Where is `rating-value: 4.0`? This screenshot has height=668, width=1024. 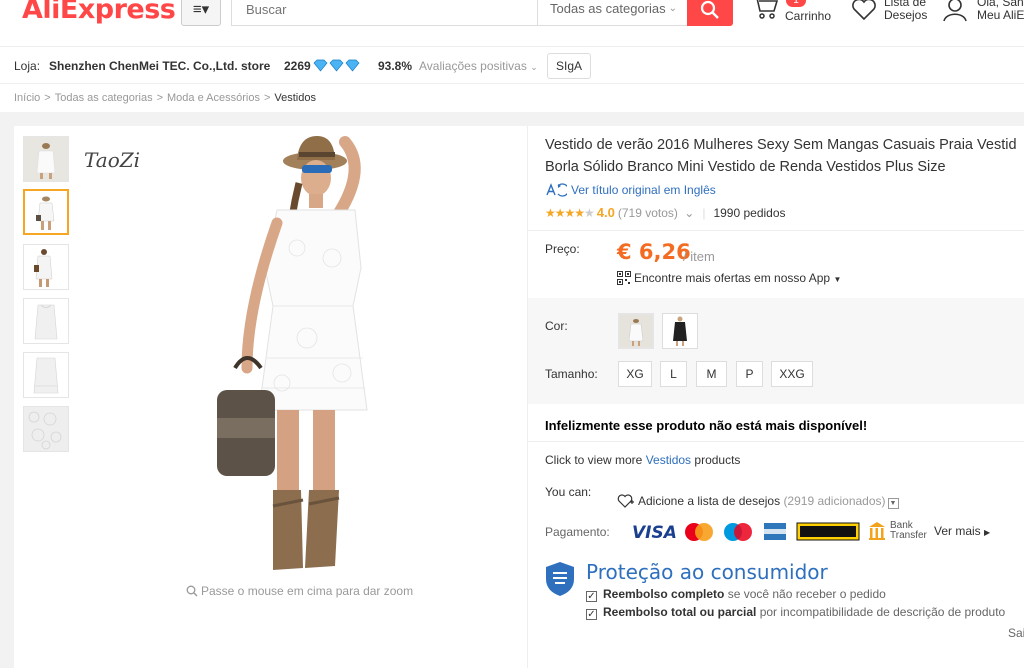
rating-value: 4.0 is located at coordinates (605, 212).